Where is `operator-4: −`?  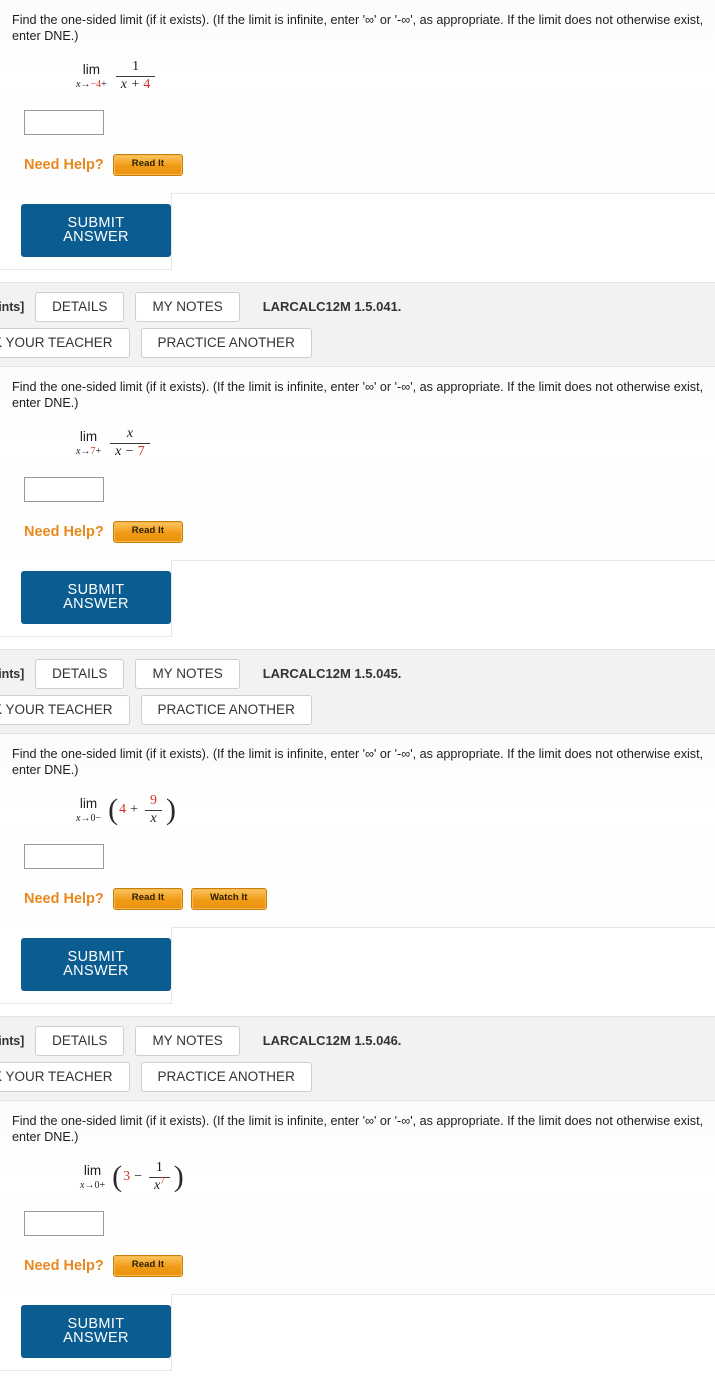 operator-4: − is located at coordinates (138, 1177).